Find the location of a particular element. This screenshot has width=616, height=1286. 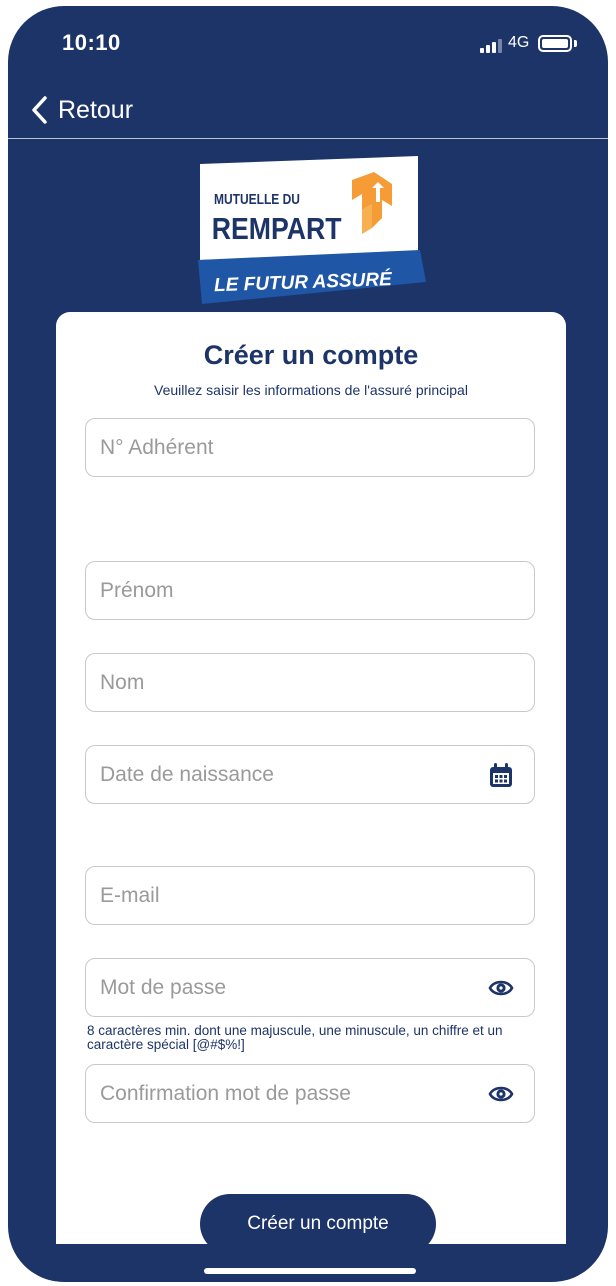

svg-text: REMPART is located at coordinates (277, 229).